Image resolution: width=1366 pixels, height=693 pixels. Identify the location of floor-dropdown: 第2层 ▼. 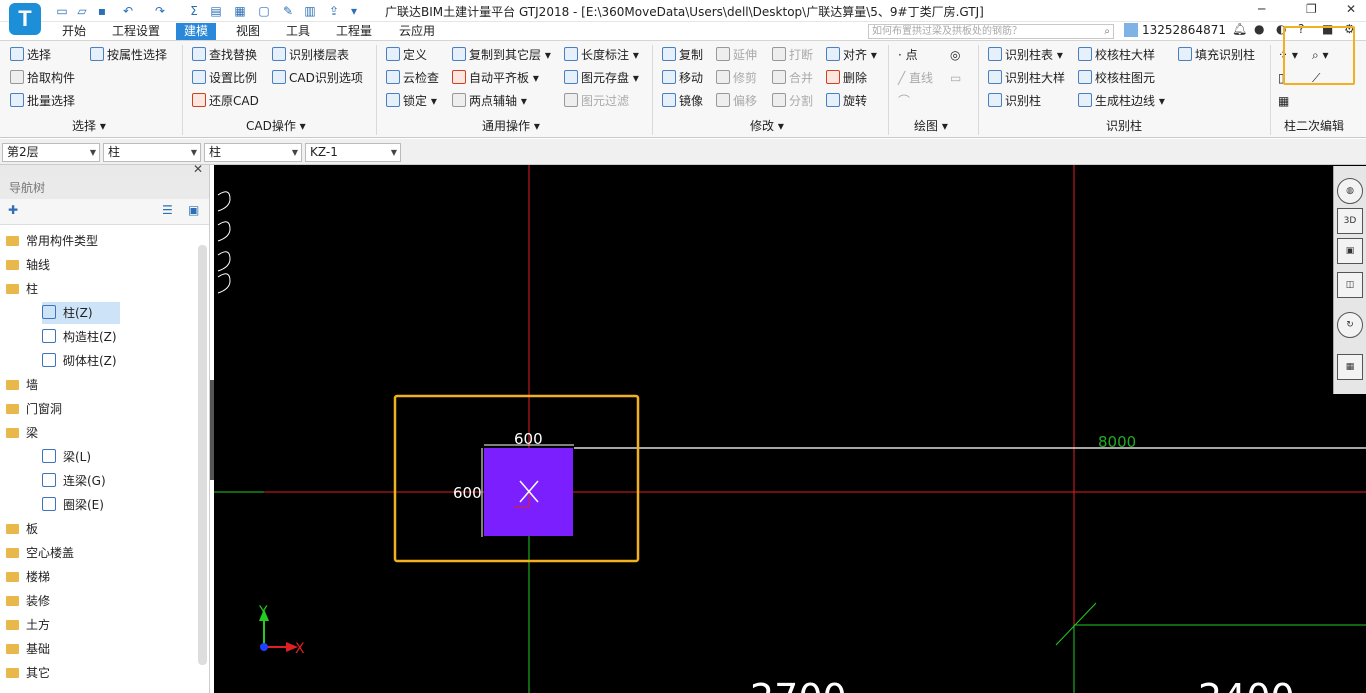
(51, 152).